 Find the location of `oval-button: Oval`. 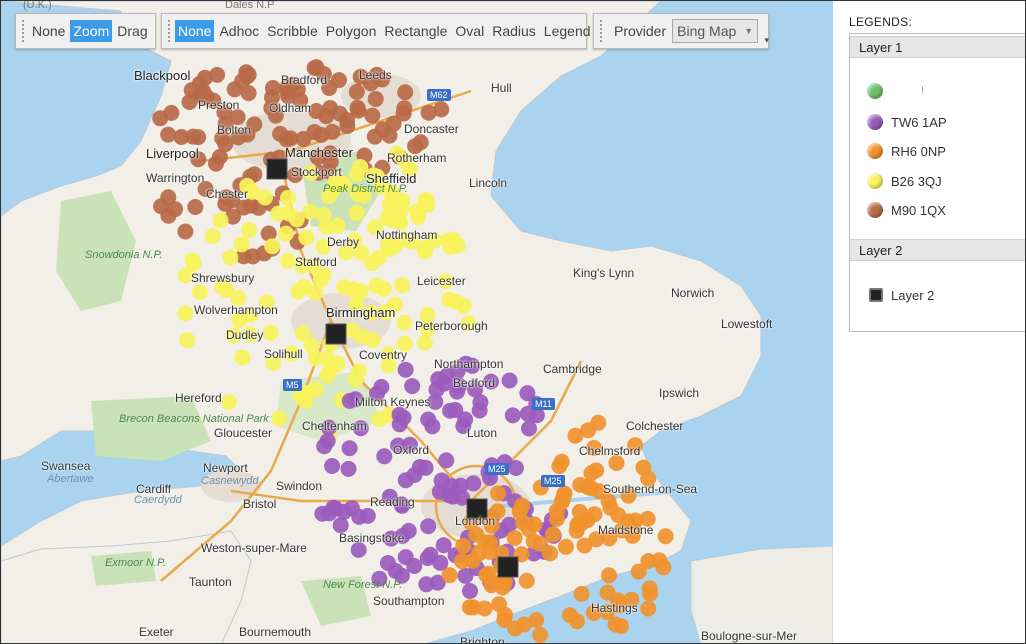

oval-button: Oval is located at coordinates (469, 31).